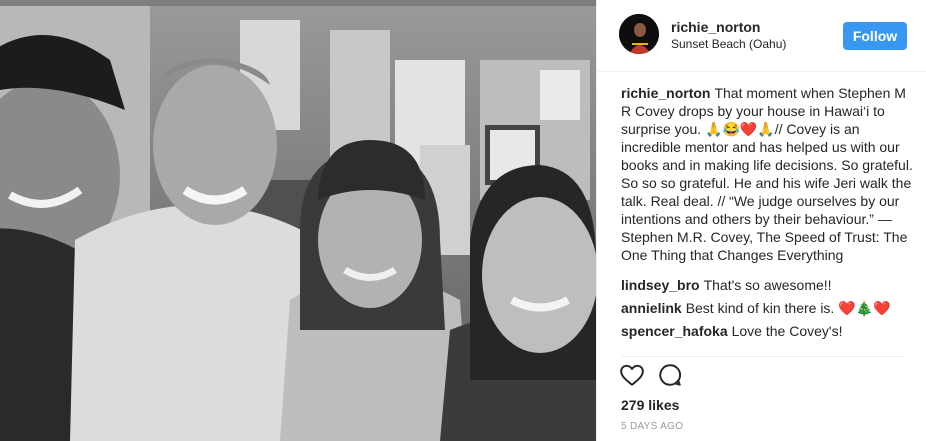 The image size is (926, 441). I want to click on comment-text: Best kind of kin there is. ❤️🎄❤️, so click(788, 308).